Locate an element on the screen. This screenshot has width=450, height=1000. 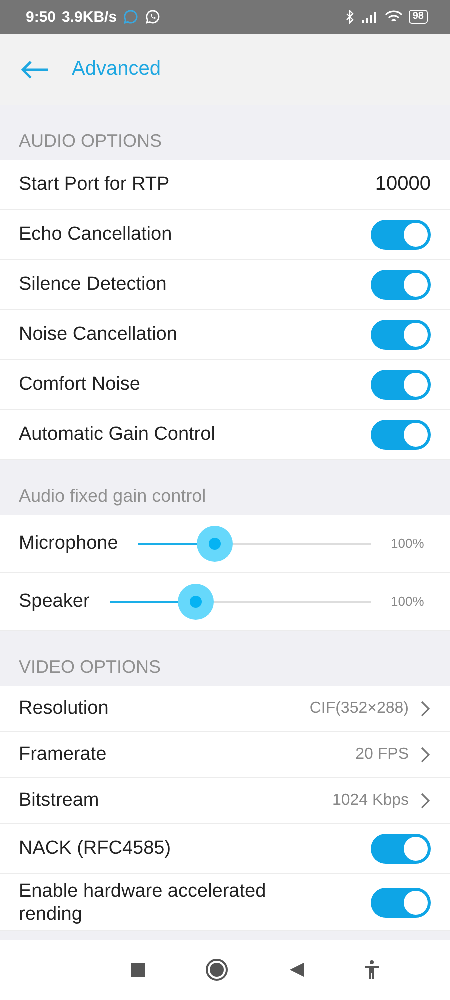
chat-bubble-icon is located at coordinates (131, 17).